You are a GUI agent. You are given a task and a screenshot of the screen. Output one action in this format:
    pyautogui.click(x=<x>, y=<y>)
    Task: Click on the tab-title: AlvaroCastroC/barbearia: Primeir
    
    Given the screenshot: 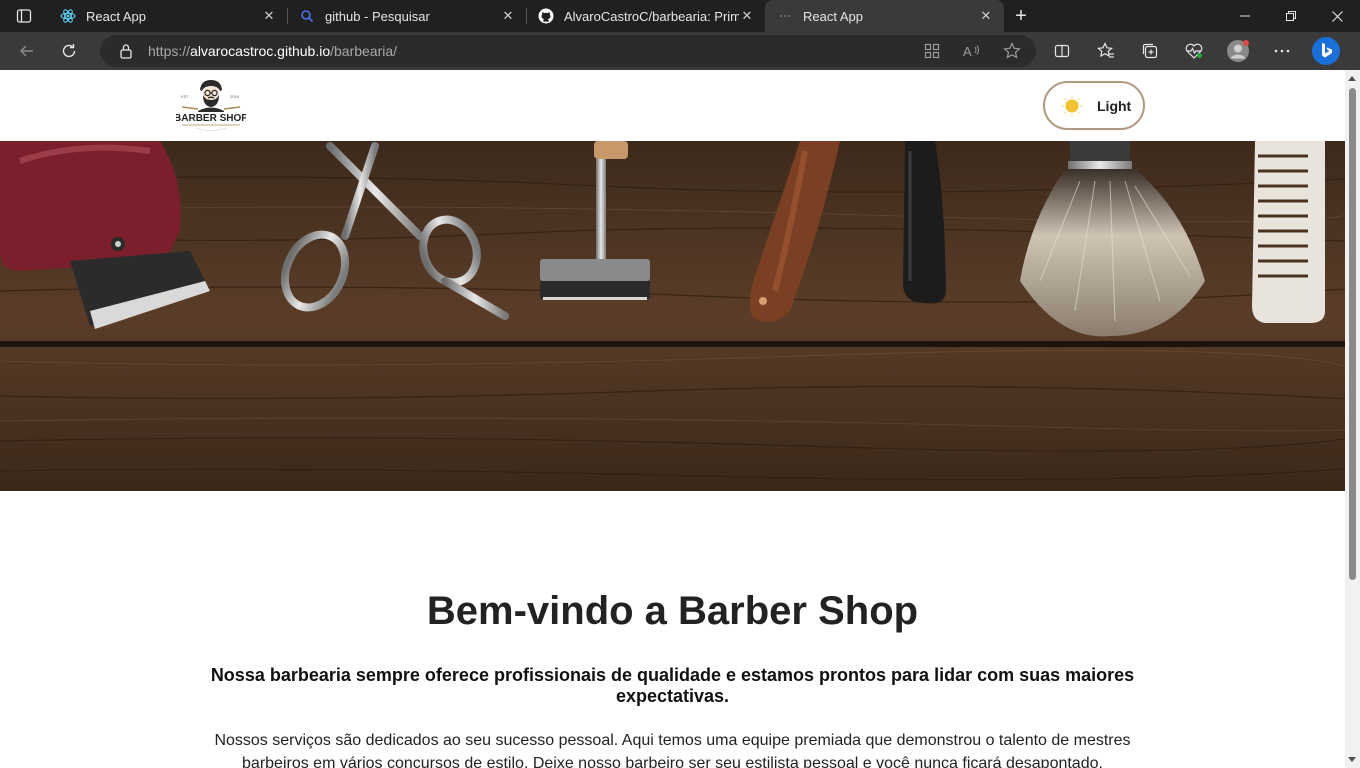 What is the action you would take?
    pyautogui.click(x=651, y=16)
    